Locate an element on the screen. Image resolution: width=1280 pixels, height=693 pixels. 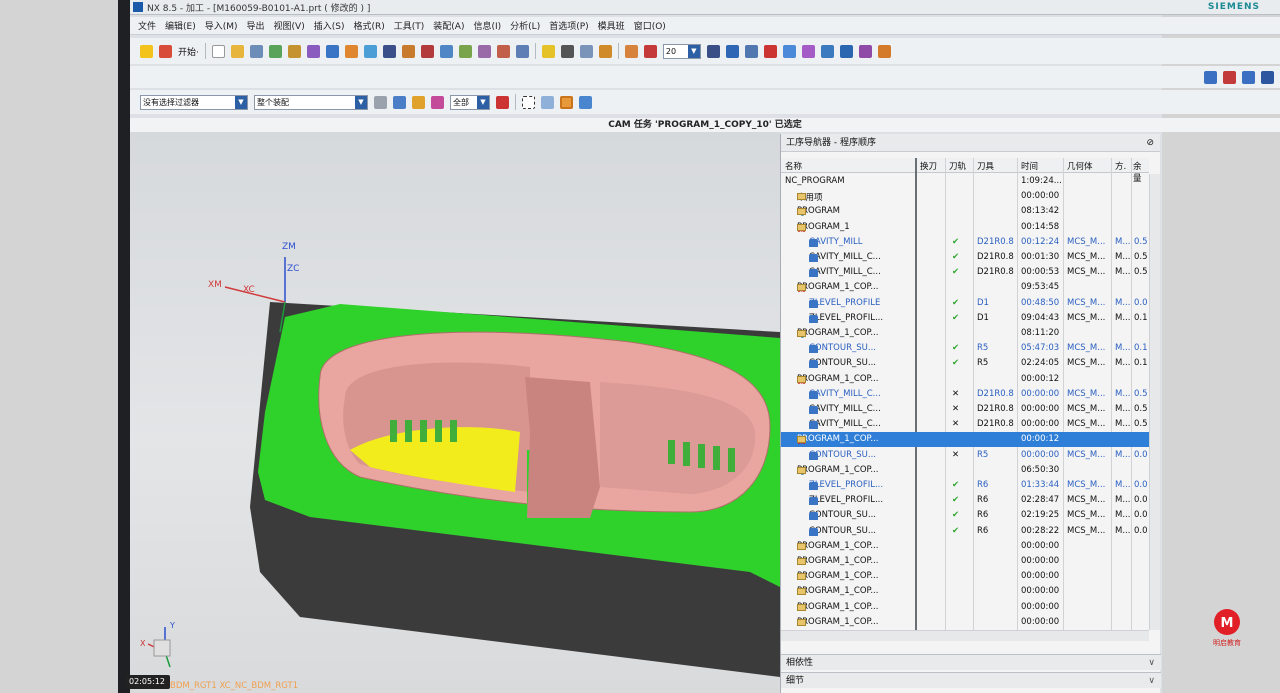
program-row: 💡 PROGRAM_1_COP... 08:11:20 is located at coordinates (965, 333).